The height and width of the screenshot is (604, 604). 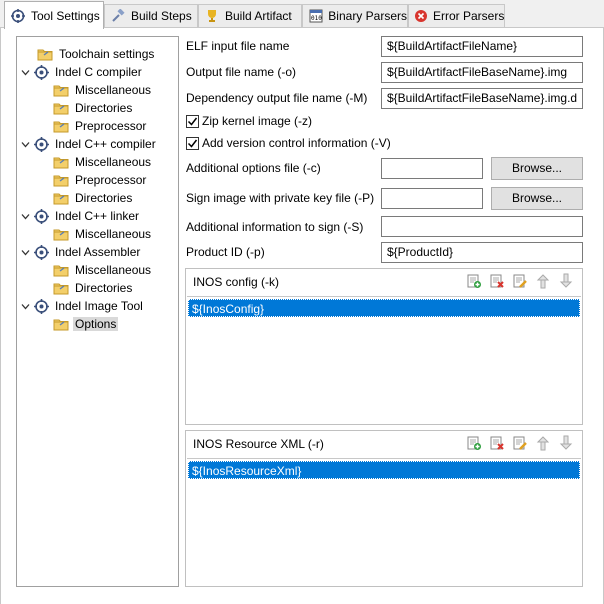 I want to click on tree-item: Indel C++ linker, so click(x=81, y=216).